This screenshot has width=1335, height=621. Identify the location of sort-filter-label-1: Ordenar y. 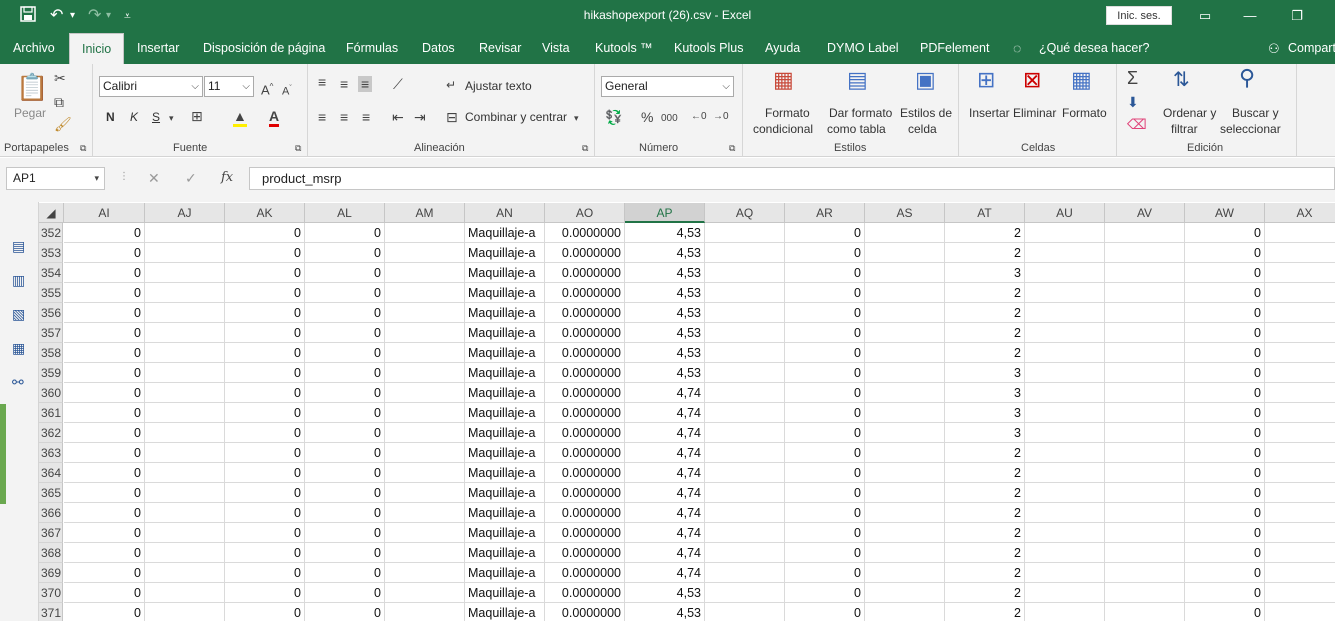
(1189, 113).